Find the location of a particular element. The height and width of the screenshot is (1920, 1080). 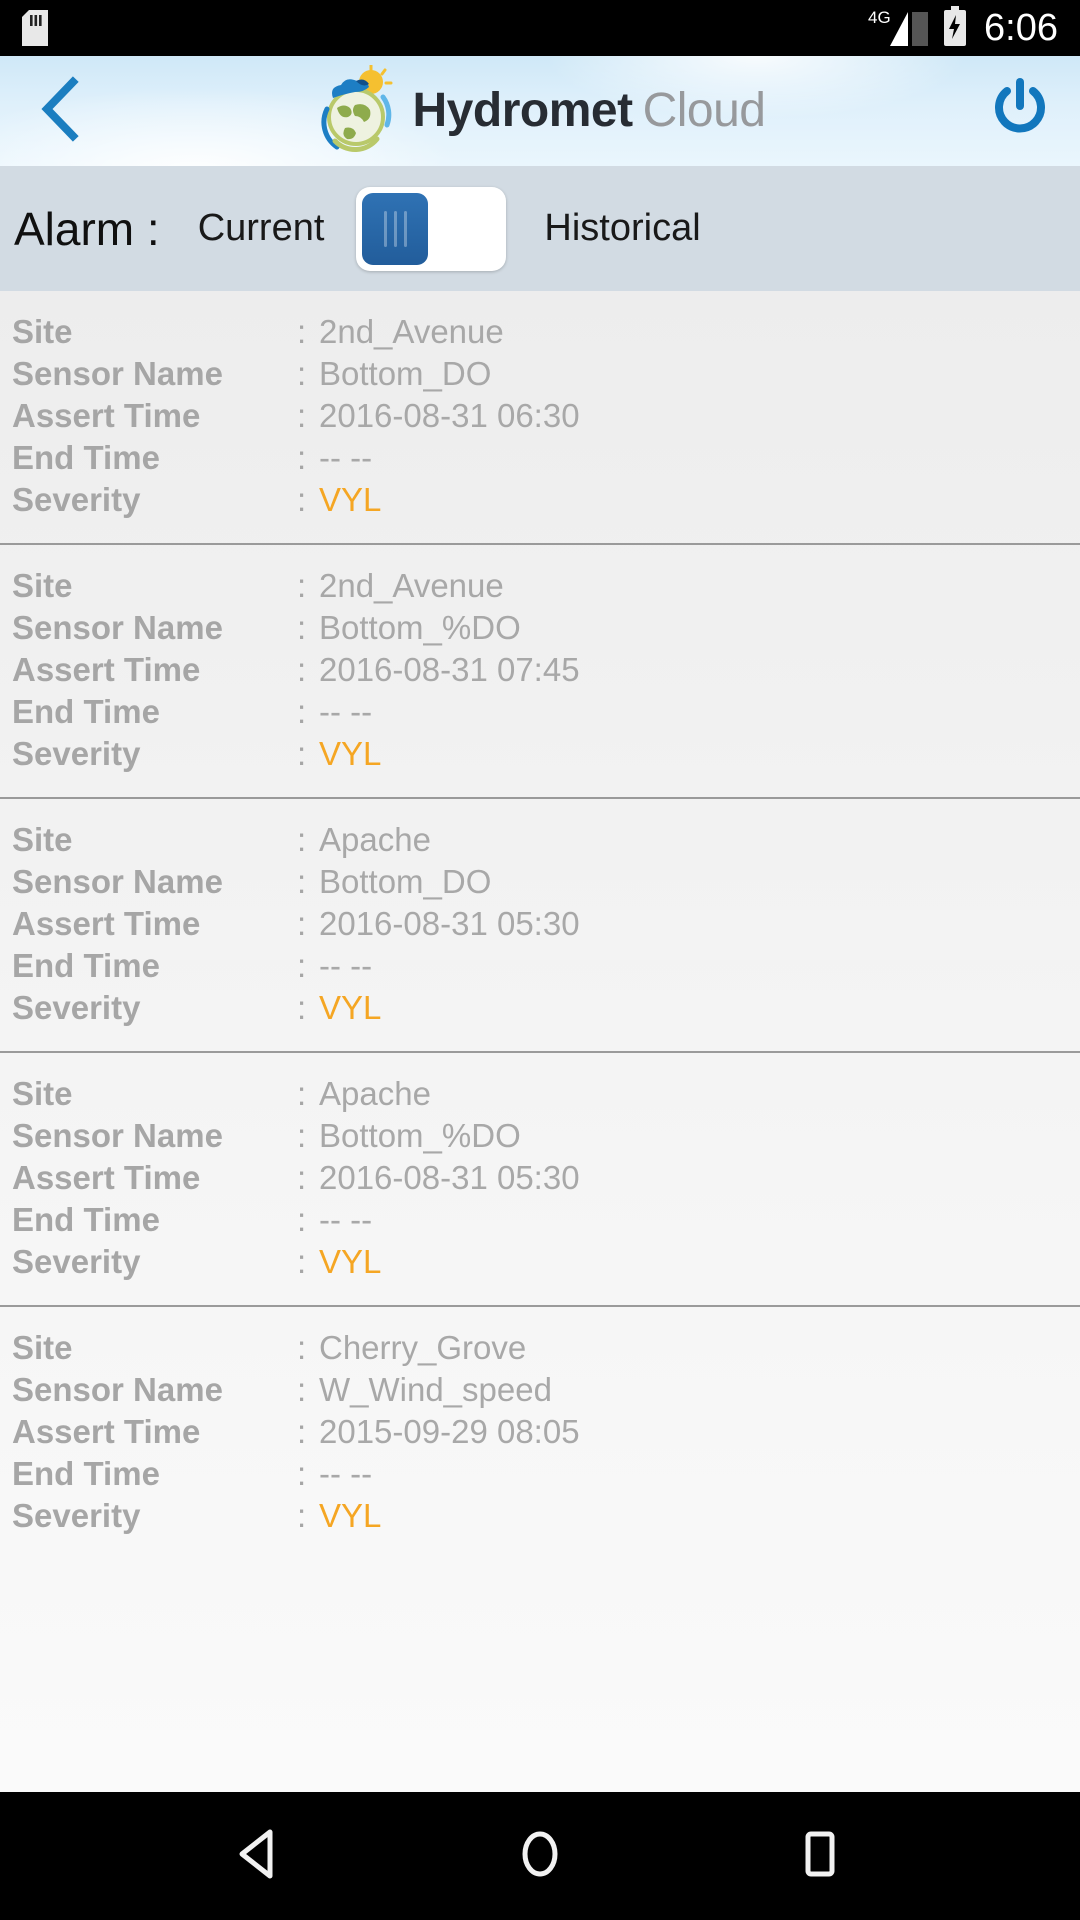

toggle-thumb is located at coordinates (395, 228).